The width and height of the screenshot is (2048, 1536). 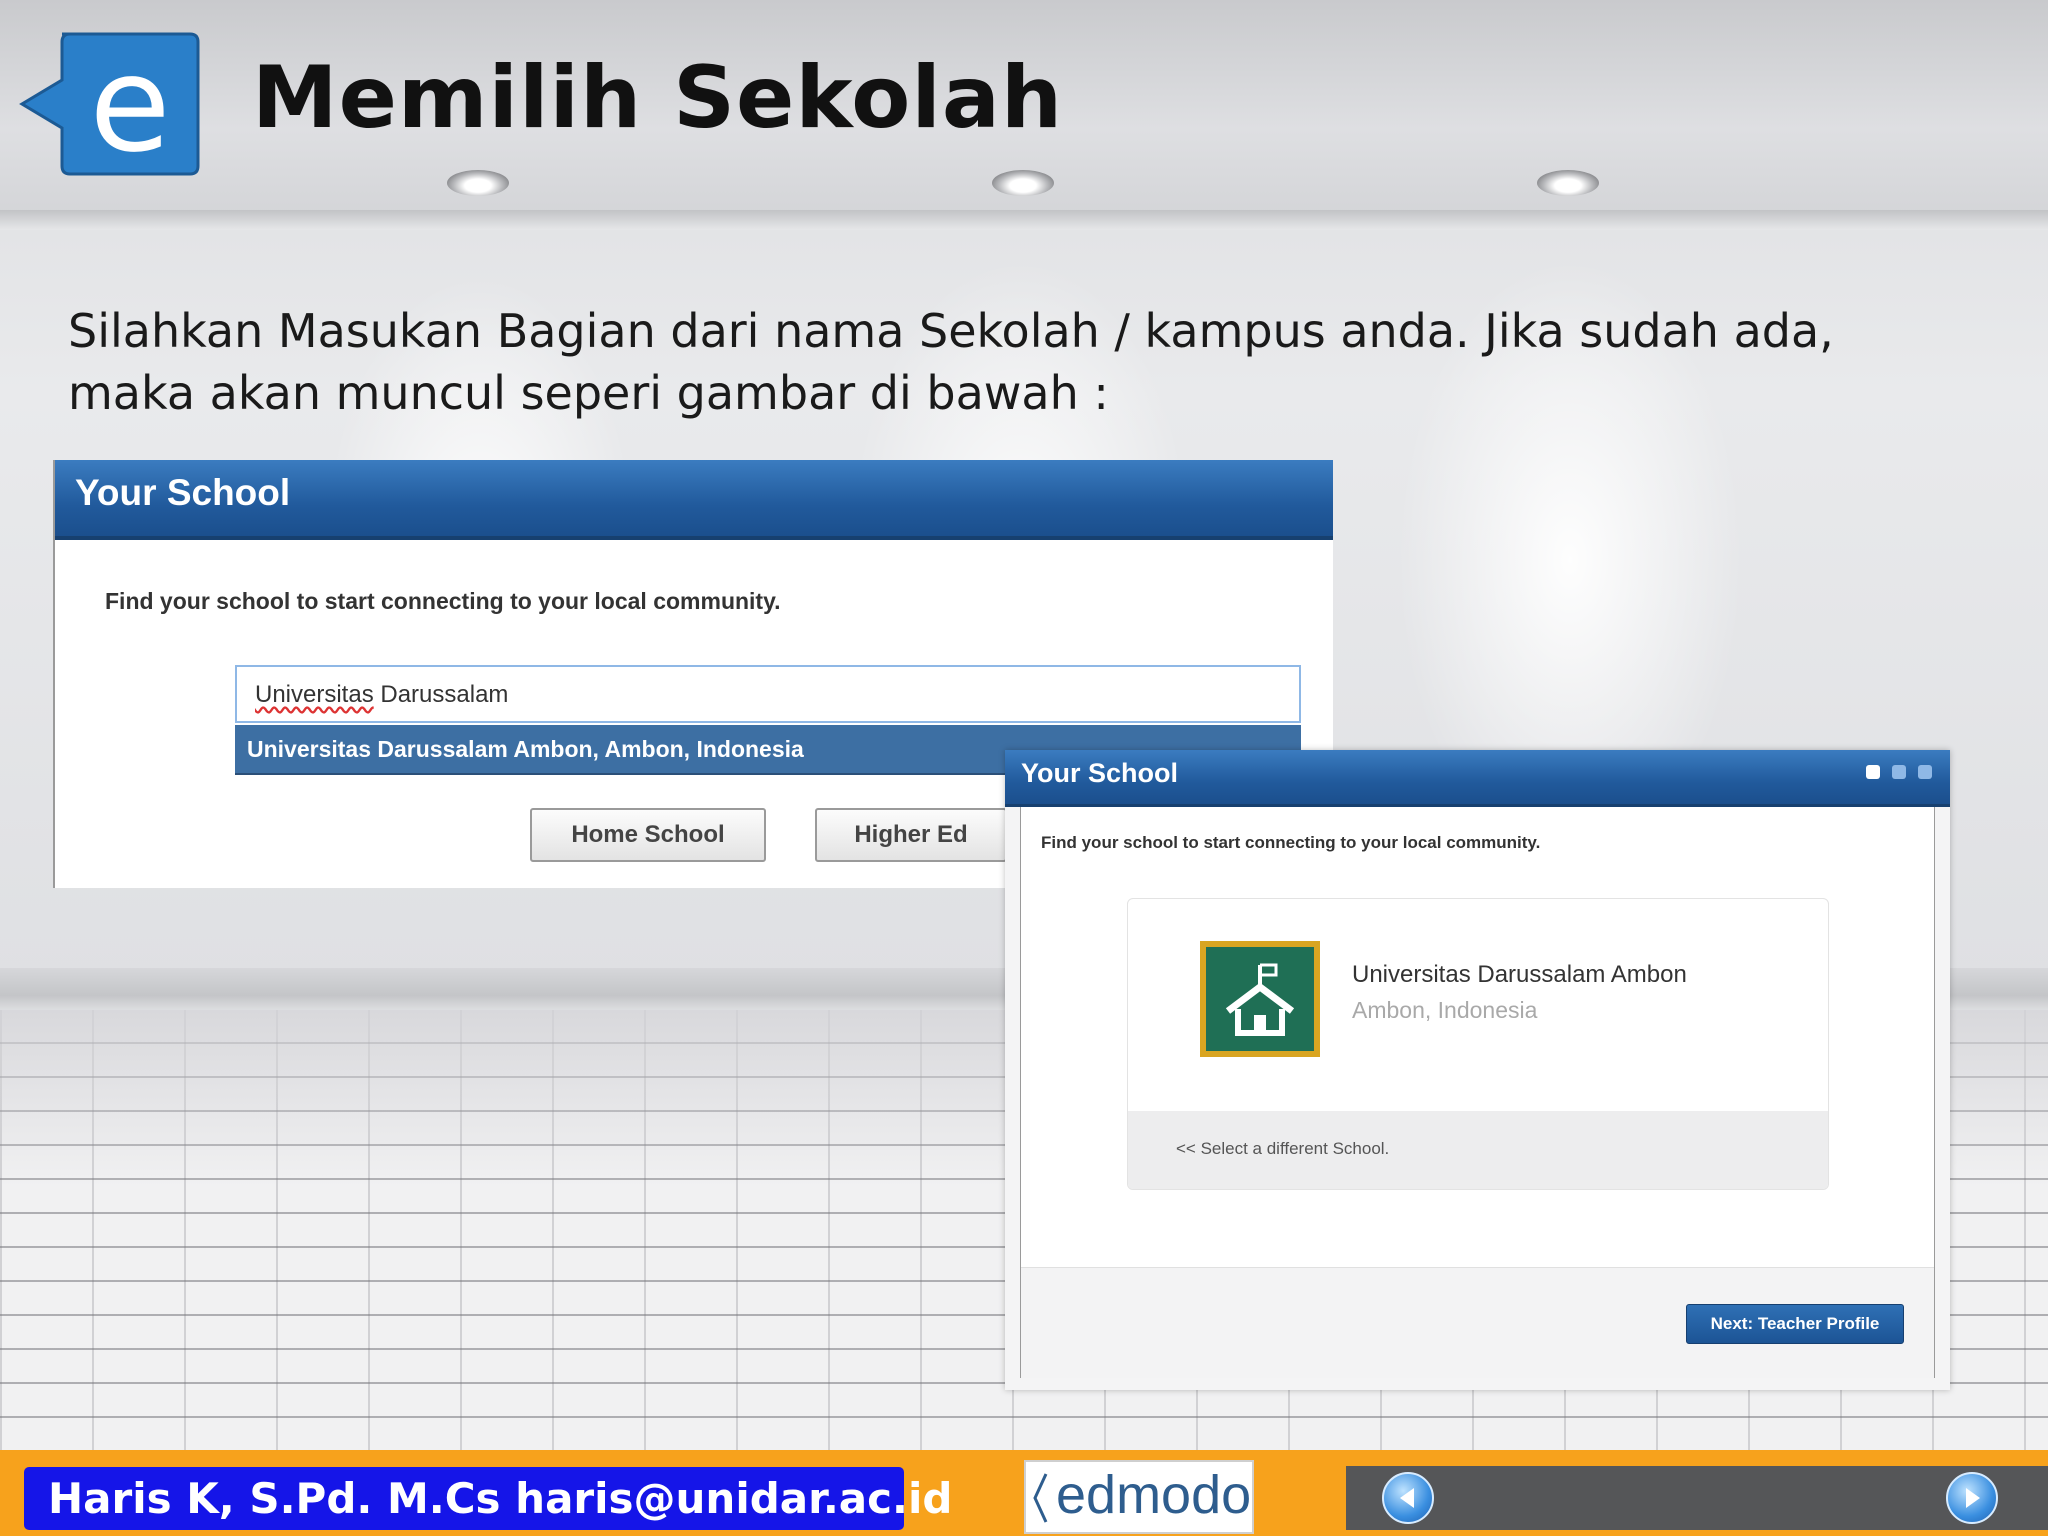 What do you see at coordinates (1040, 1498) in the screenshot?
I see `edmodo-bracket-icon` at bounding box center [1040, 1498].